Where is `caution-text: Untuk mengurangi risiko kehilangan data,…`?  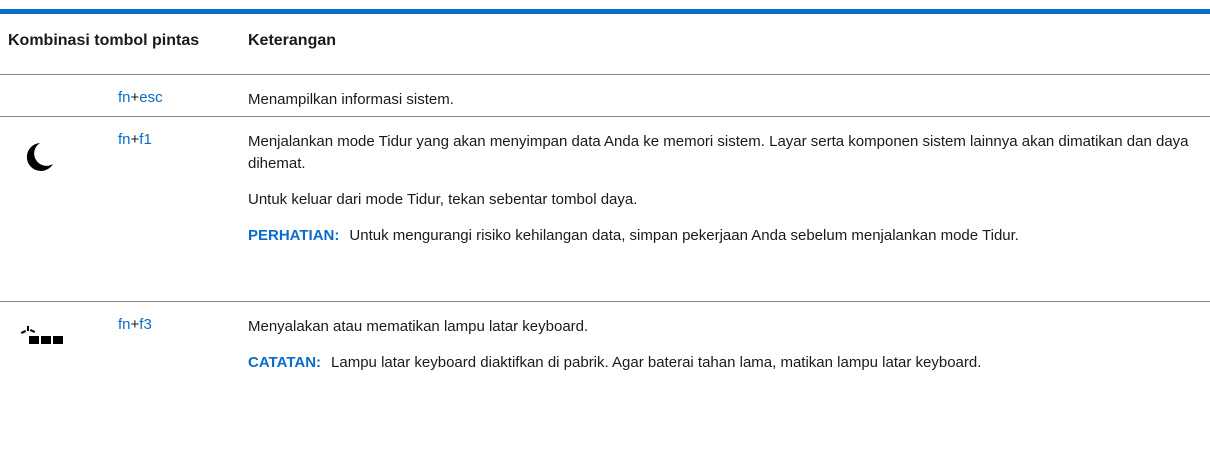 caution-text: Untuk mengurangi risiko kehilangan data,… is located at coordinates (684, 235).